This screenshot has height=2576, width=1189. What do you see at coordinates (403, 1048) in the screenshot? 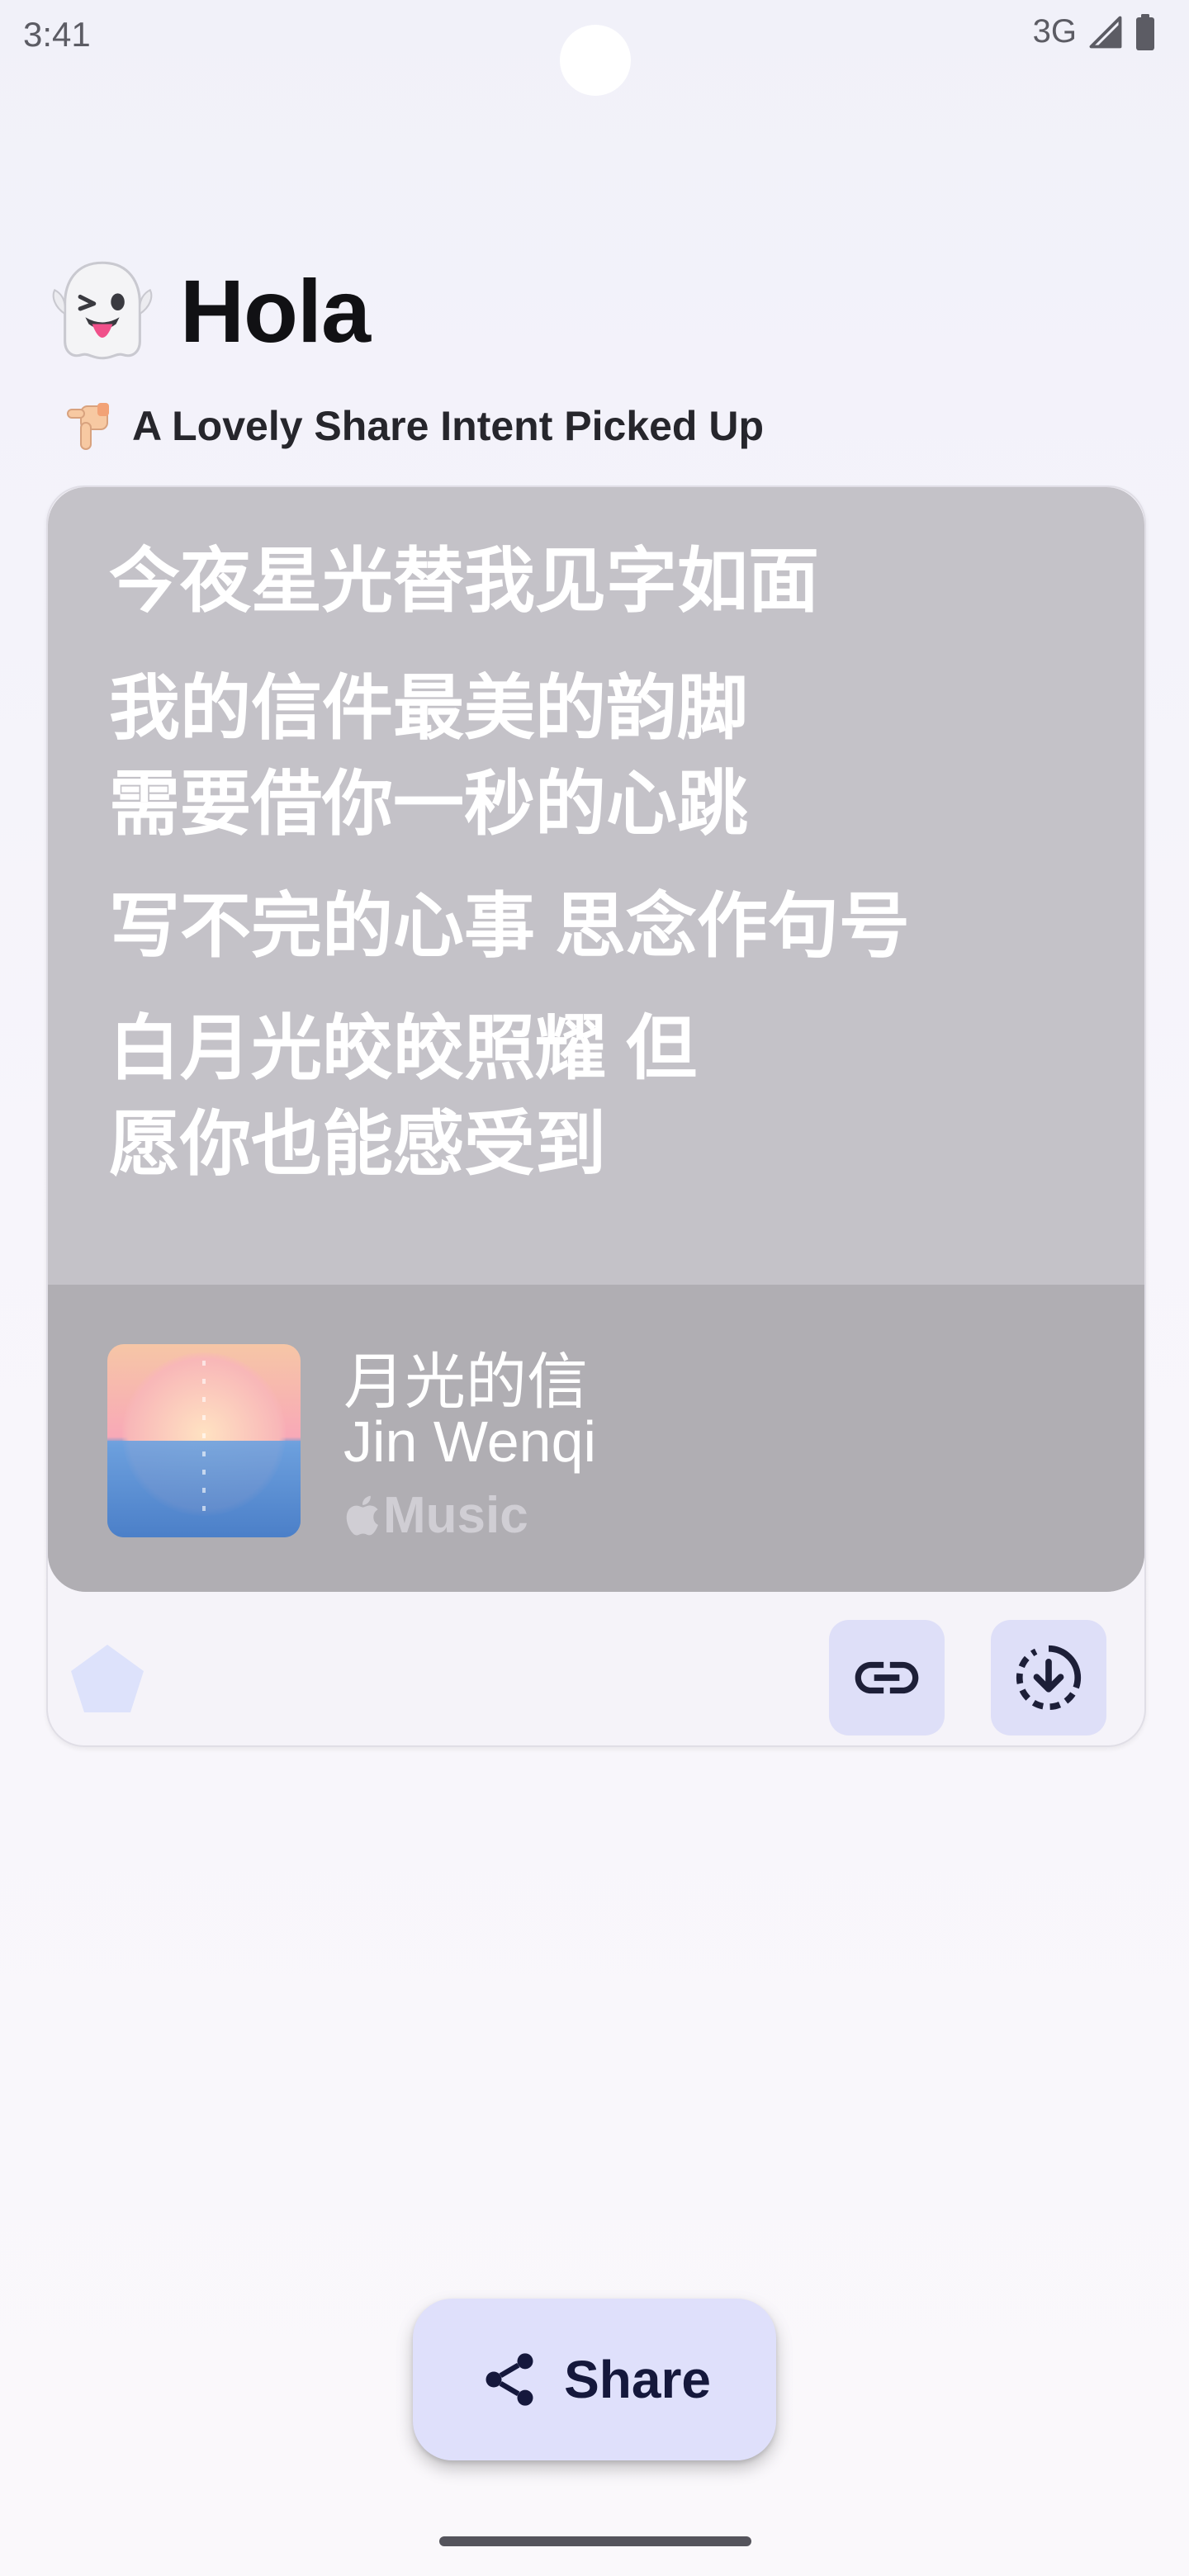
I see `lyric-line: 白月光皎皎照耀 但` at bounding box center [403, 1048].